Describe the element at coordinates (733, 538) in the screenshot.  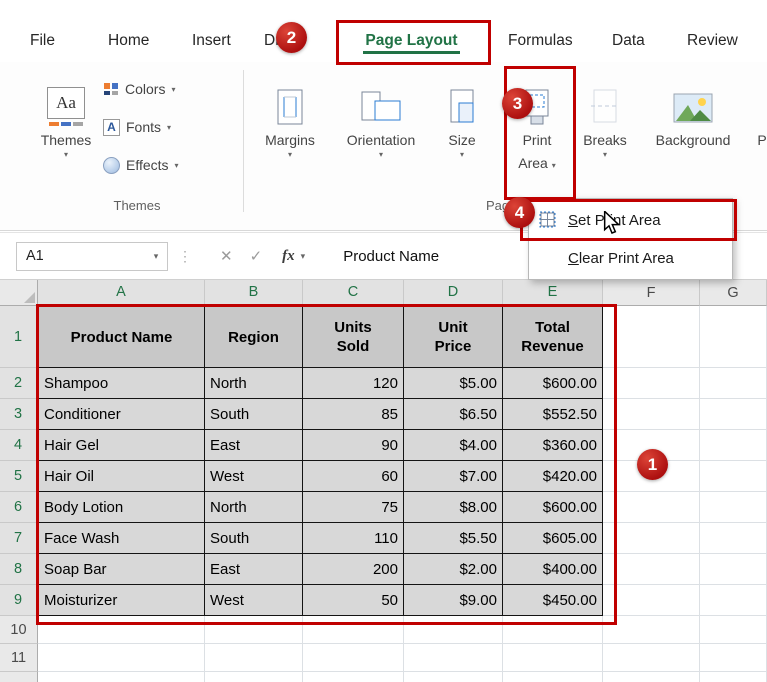
I see `cell-G7` at that location.